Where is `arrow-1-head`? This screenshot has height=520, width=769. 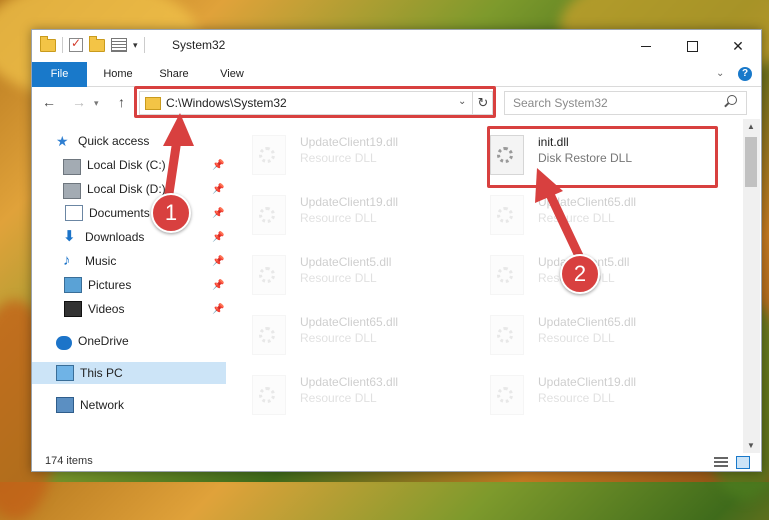
arrow-1-head is located at coordinates (178, 129).